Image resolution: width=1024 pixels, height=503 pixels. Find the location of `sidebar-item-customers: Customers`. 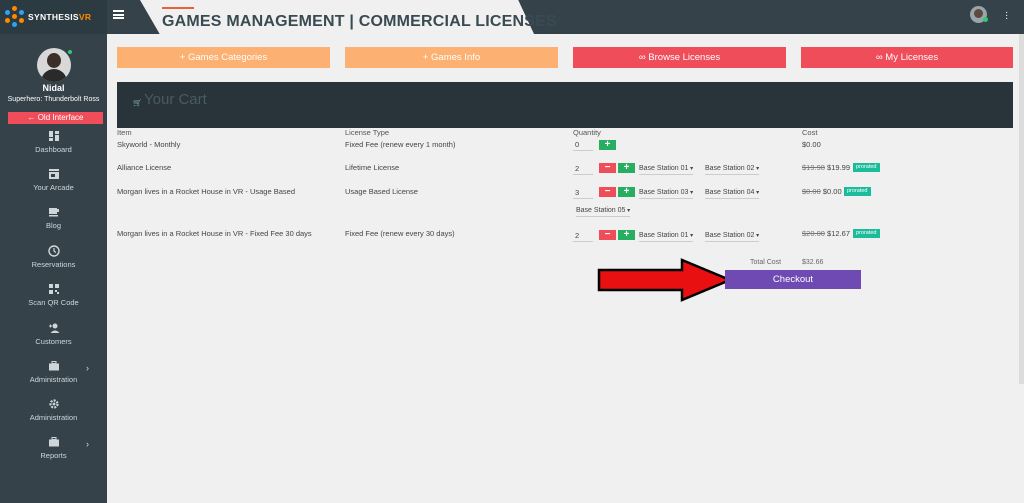

sidebar-item-customers: Customers is located at coordinates (53, 337).